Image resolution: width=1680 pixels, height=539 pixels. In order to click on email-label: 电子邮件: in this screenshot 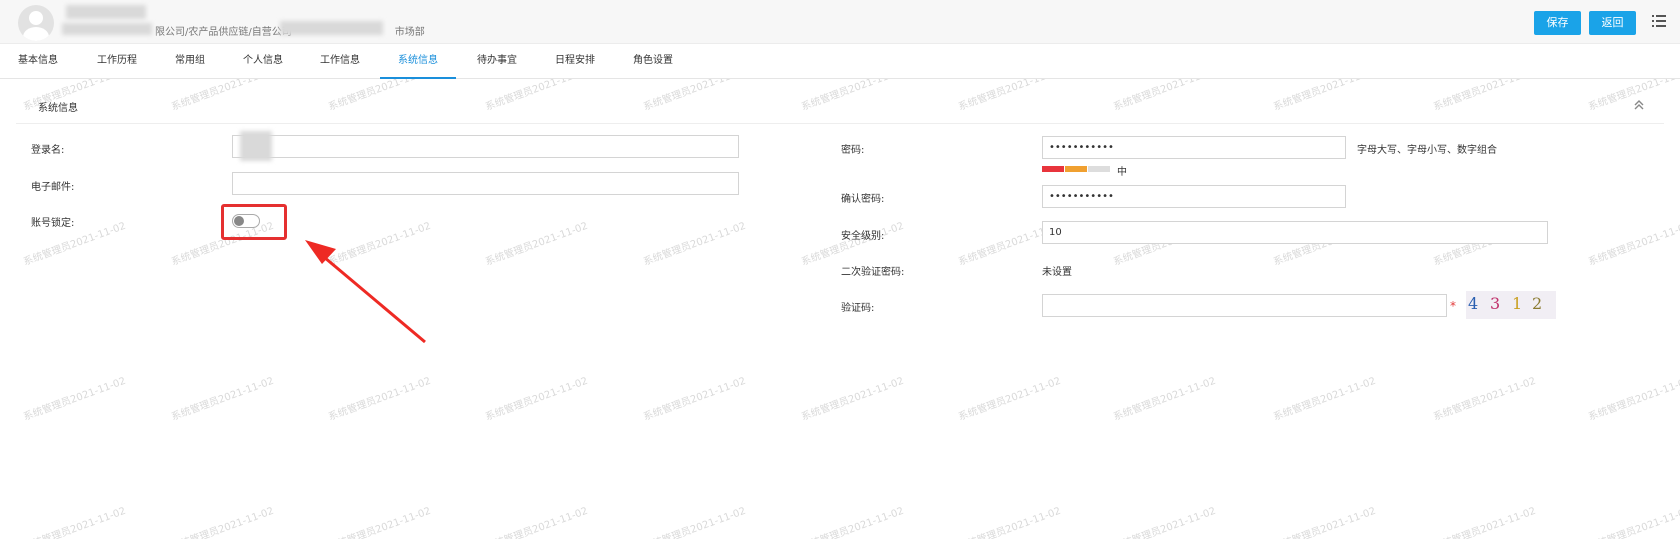, I will do `click(53, 187)`.